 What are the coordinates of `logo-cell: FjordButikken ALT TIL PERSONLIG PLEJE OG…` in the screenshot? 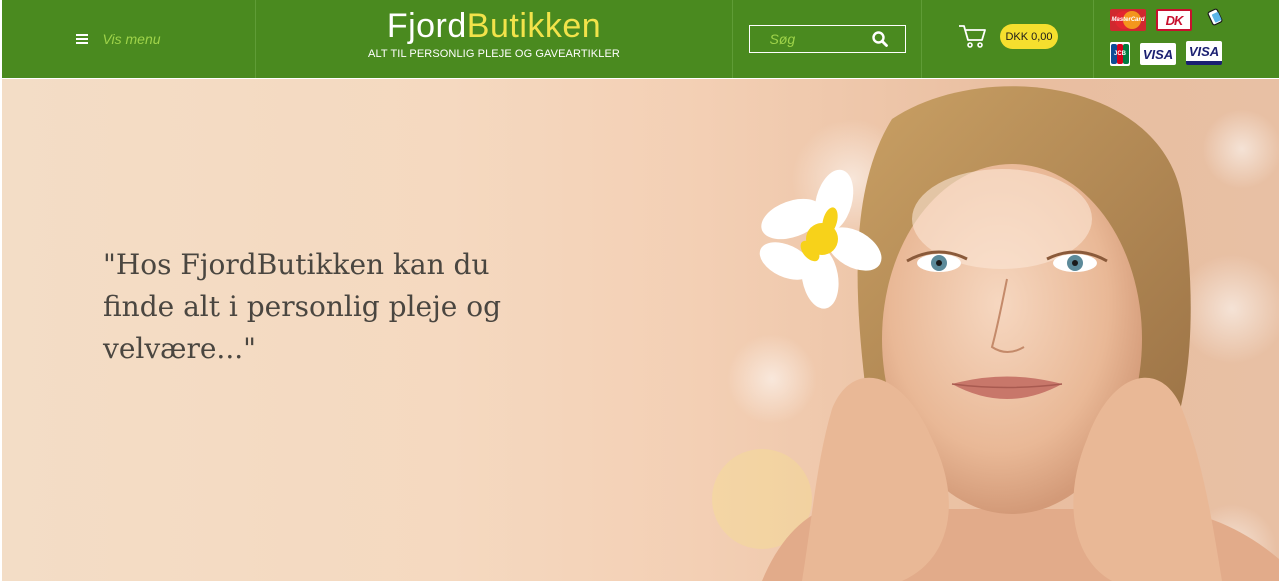 It's located at (494, 39).